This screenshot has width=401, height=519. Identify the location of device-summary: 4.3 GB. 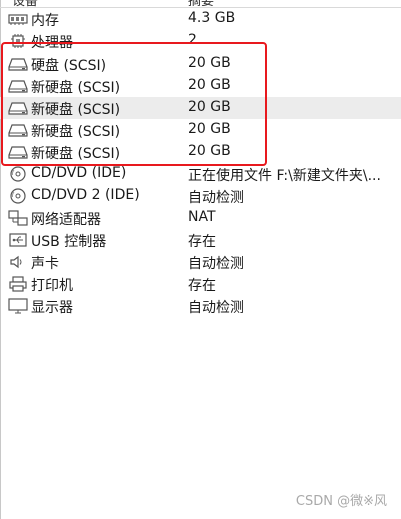
(212, 18).